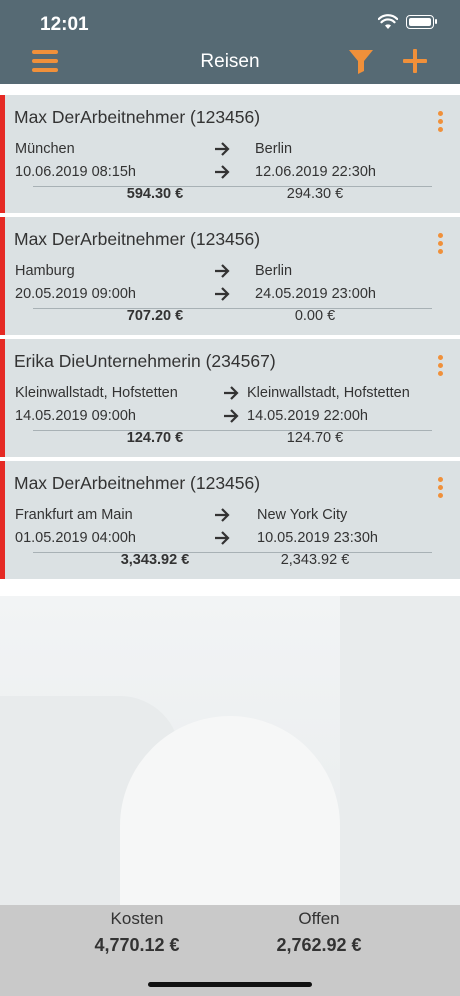 The height and width of the screenshot is (996, 460). I want to click on origin: München, so click(45, 149).